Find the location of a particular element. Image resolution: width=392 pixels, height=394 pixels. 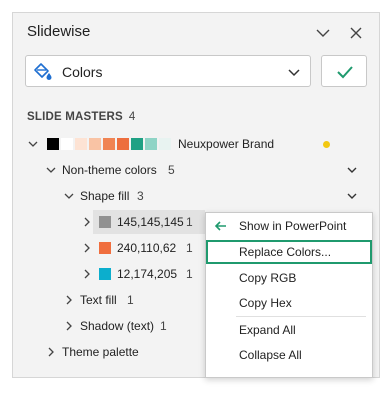

arrow-left-icon is located at coordinates (221, 226).